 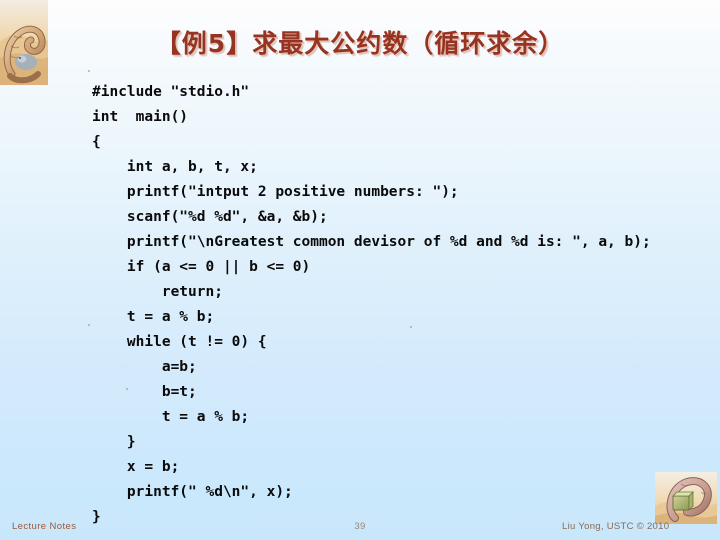 What do you see at coordinates (175, 167) in the screenshot?
I see `code-line: int a, b, t, x;` at bounding box center [175, 167].